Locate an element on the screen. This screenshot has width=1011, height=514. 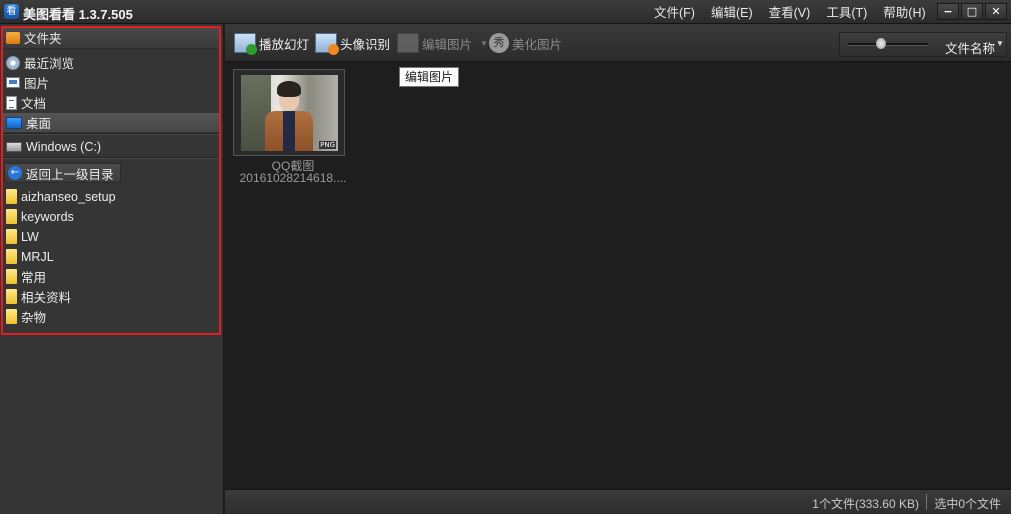
pictures-icon is located at coordinates (13, 82).